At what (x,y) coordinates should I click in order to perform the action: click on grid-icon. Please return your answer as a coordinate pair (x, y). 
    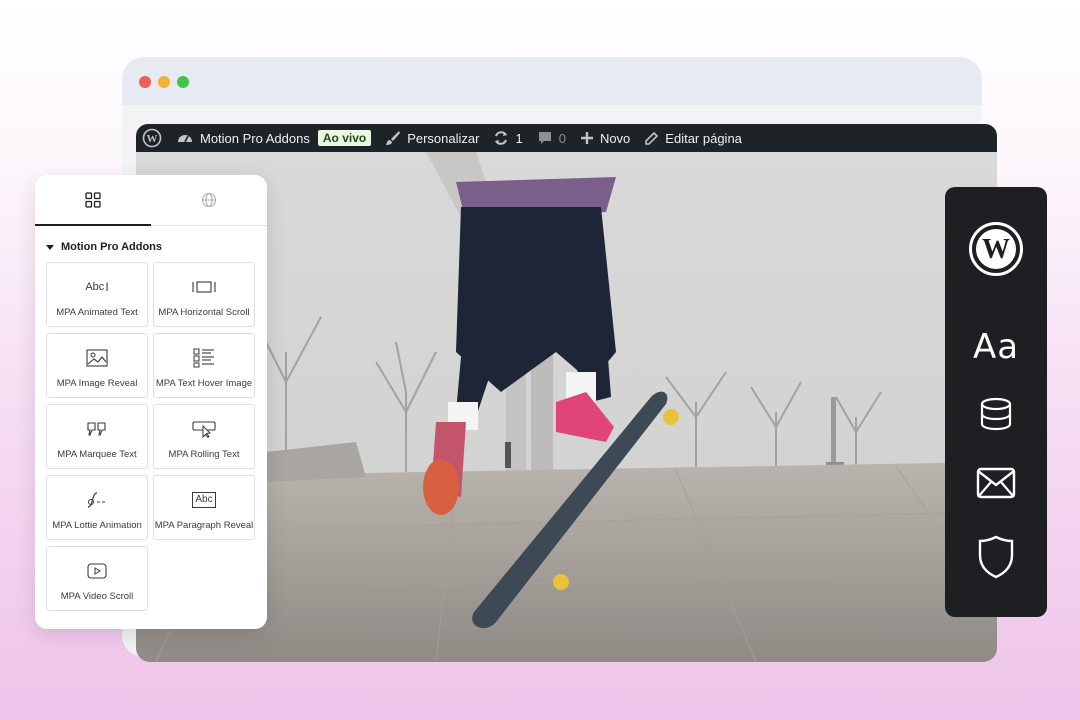
    Looking at the image, I should click on (93, 200).